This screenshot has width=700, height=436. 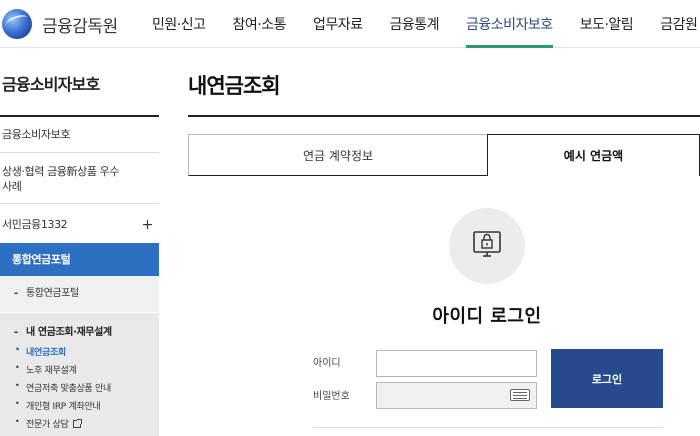 I want to click on sidebar-subitem-pension-portal: - 통합연금포털, so click(x=79, y=294).